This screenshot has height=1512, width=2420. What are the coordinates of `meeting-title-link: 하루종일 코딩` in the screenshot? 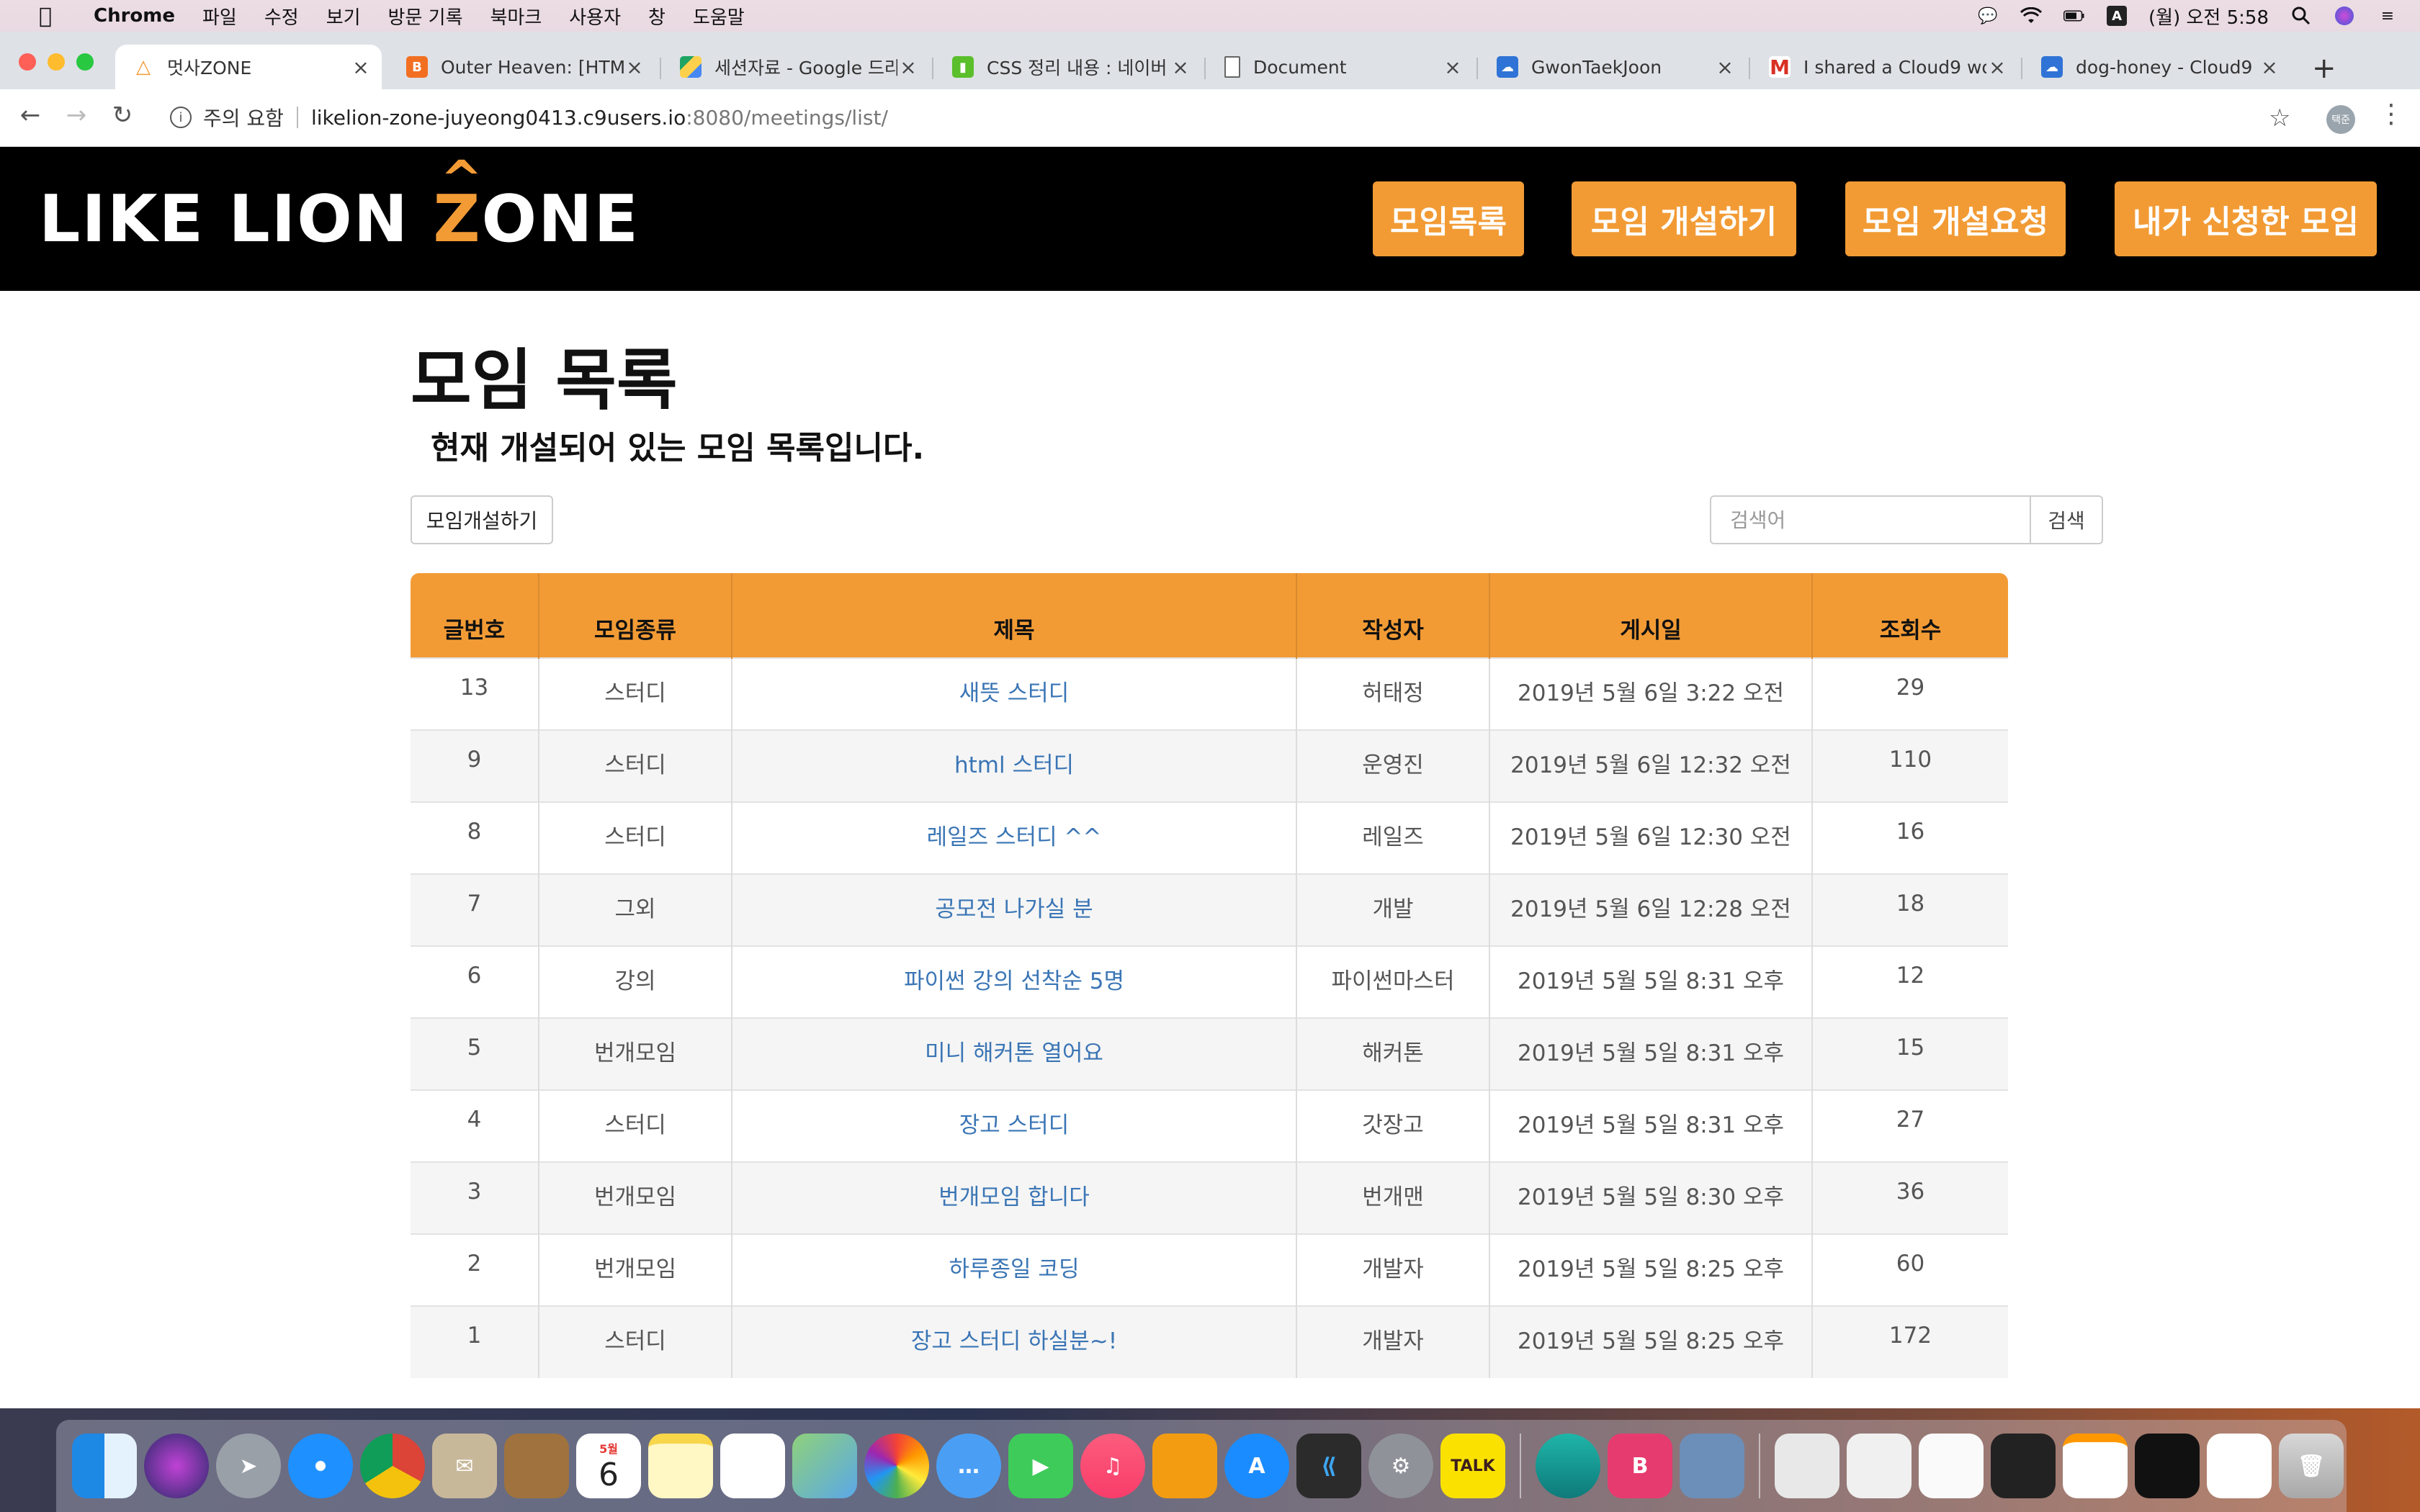 It's located at (1014, 1269).